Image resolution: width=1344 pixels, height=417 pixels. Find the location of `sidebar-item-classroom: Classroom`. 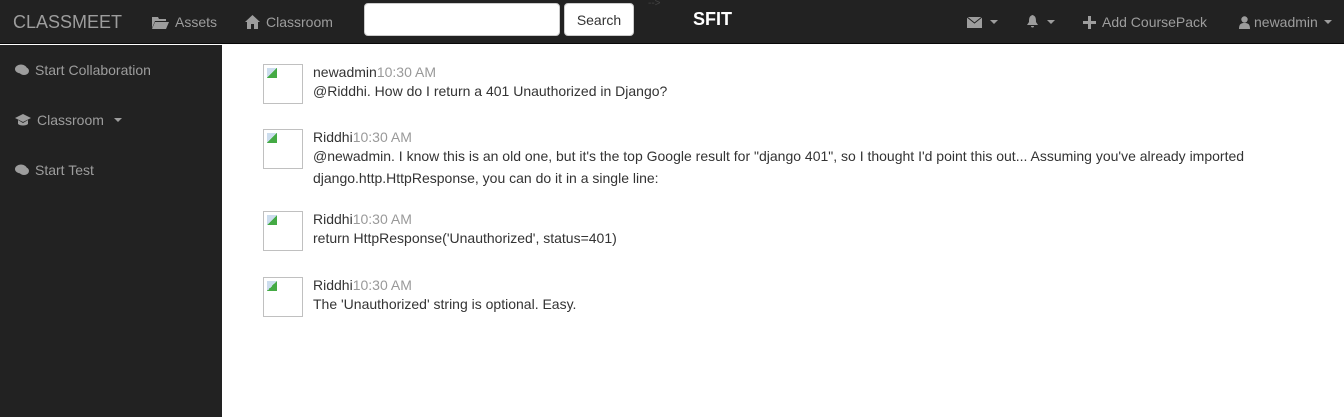

sidebar-item-classroom: Classroom is located at coordinates (68, 120).